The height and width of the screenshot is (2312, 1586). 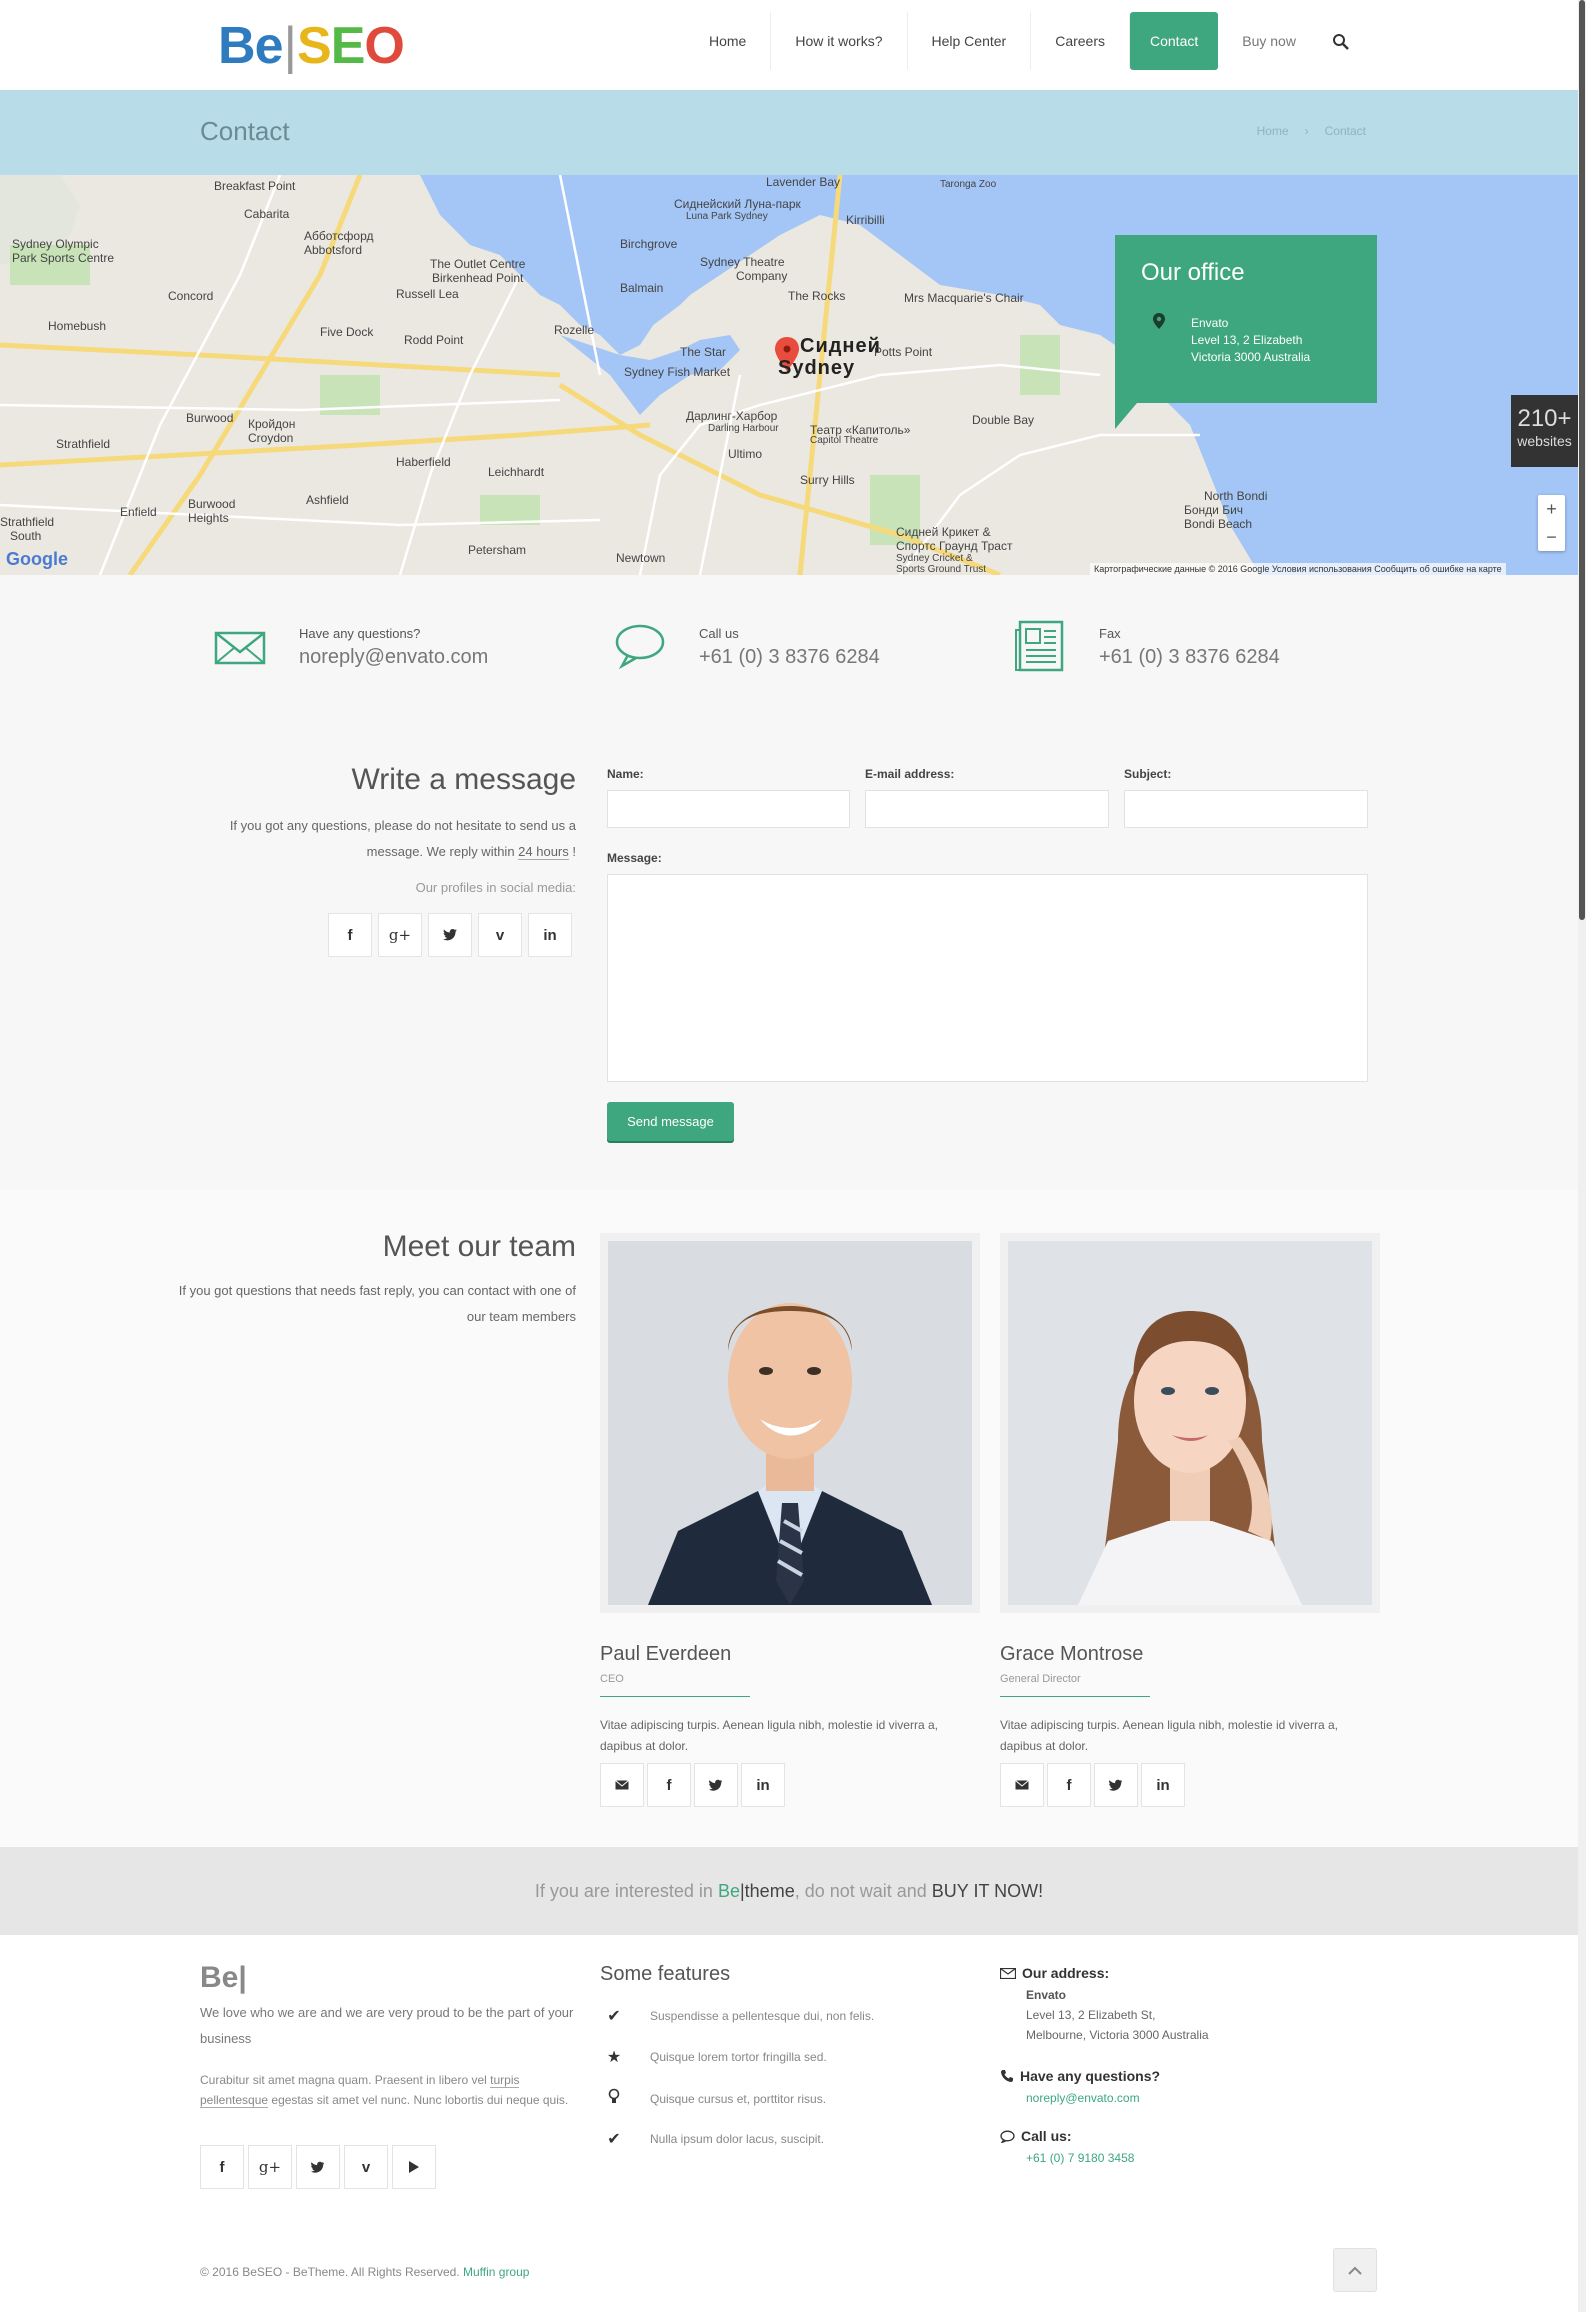 What do you see at coordinates (1582, 460) in the screenshot?
I see `scrollbar-thumb` at bounding box center [1582, 460].